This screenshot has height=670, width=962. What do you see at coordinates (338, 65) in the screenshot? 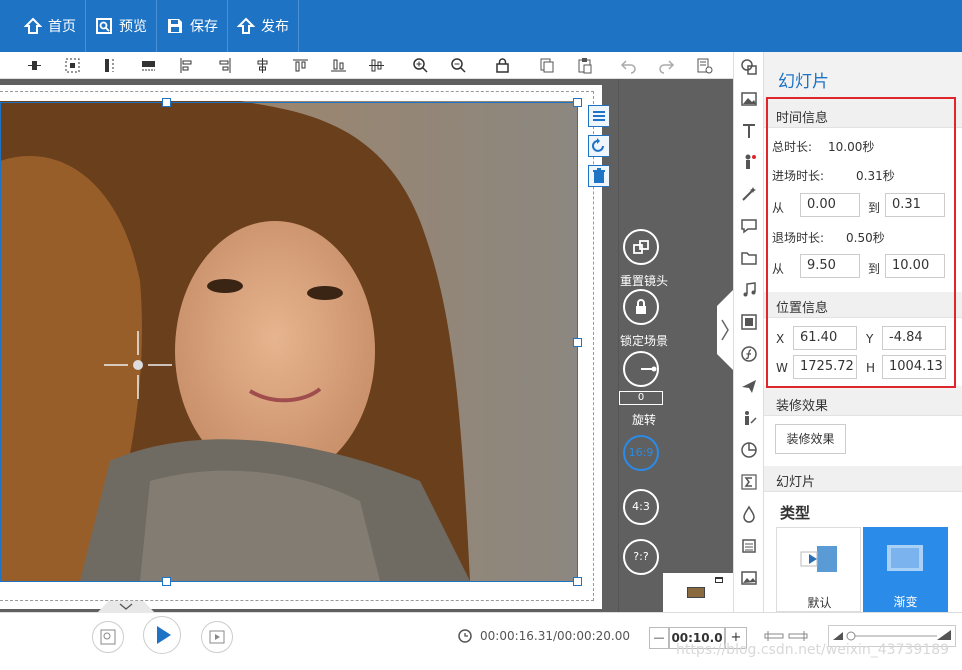
I see `align-bottom-icon` at bounding box center [338, 65].